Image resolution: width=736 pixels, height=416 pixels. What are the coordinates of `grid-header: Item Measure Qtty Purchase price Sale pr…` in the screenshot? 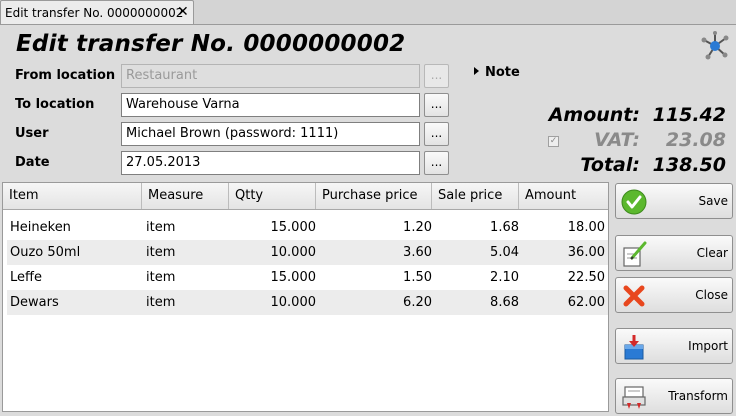 It's located at (305, 196).